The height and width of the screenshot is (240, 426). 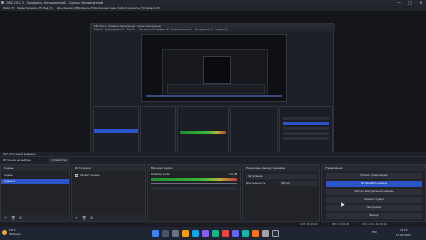 What do you see at coordinates (298, 183) in the screenshot?
I see `duration-input: 300 мс` at bounding box center [298, 183].